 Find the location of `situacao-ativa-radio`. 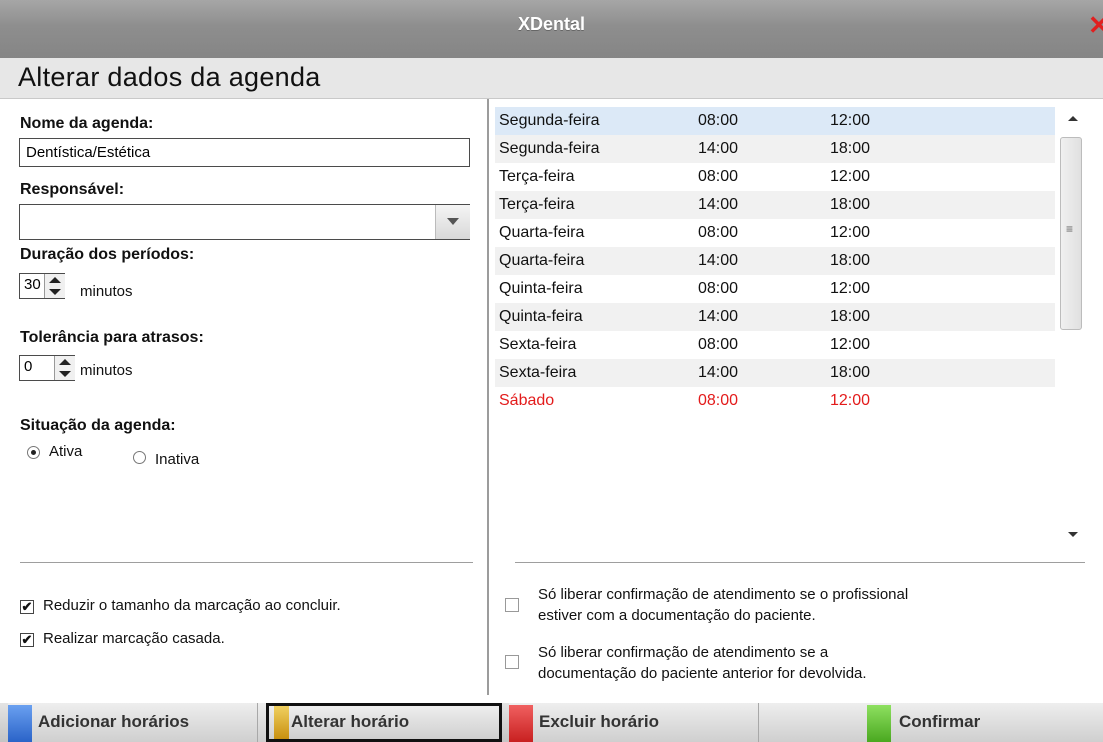

situacao-ativa-radio is located at coordinates (33, 452).